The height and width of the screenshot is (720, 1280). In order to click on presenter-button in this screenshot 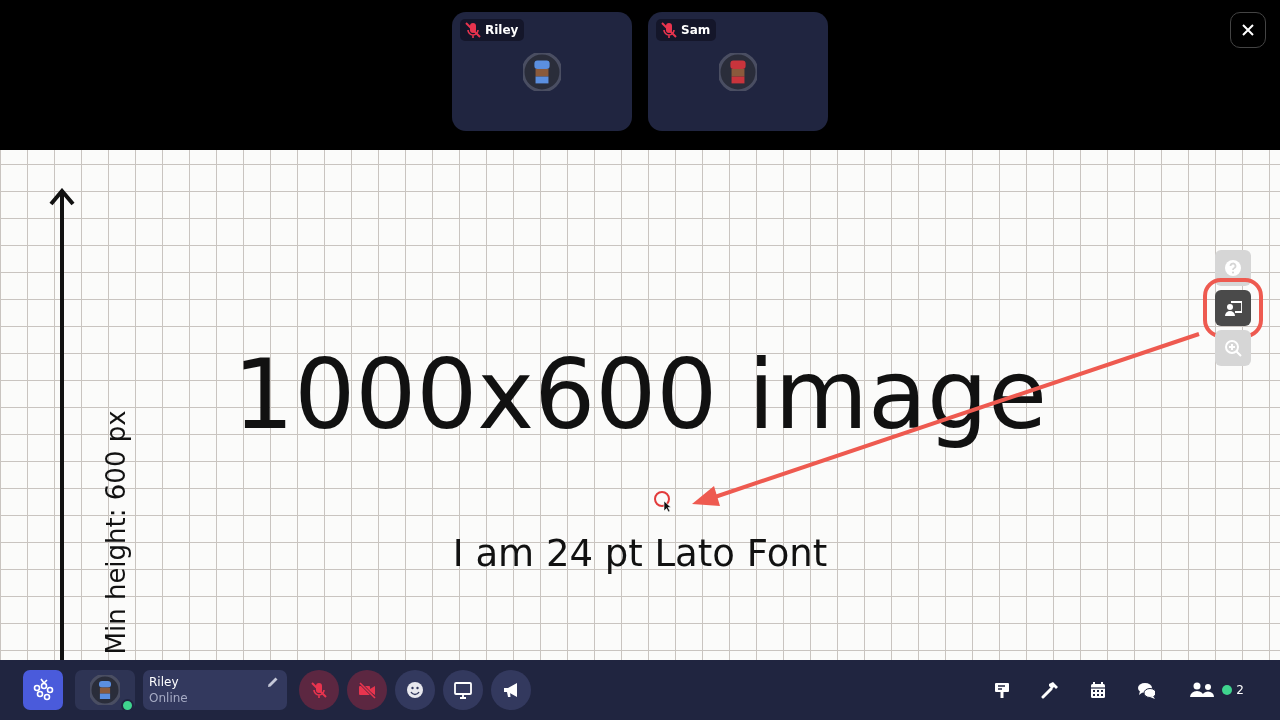, I will do `click(1233, 308)`.